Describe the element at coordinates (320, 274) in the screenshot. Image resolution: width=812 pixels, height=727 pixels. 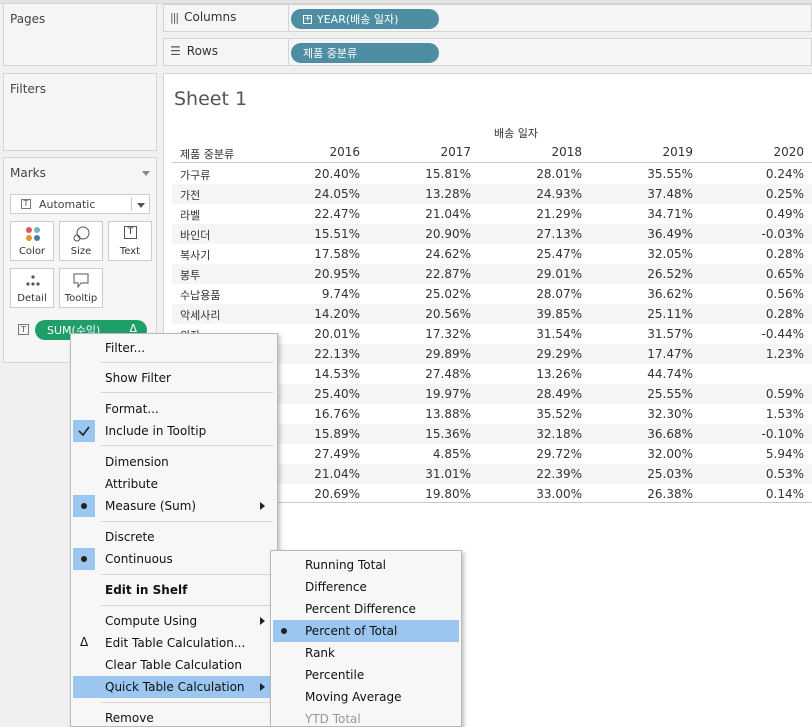
I see `value-cell: 20.95%` at that location.